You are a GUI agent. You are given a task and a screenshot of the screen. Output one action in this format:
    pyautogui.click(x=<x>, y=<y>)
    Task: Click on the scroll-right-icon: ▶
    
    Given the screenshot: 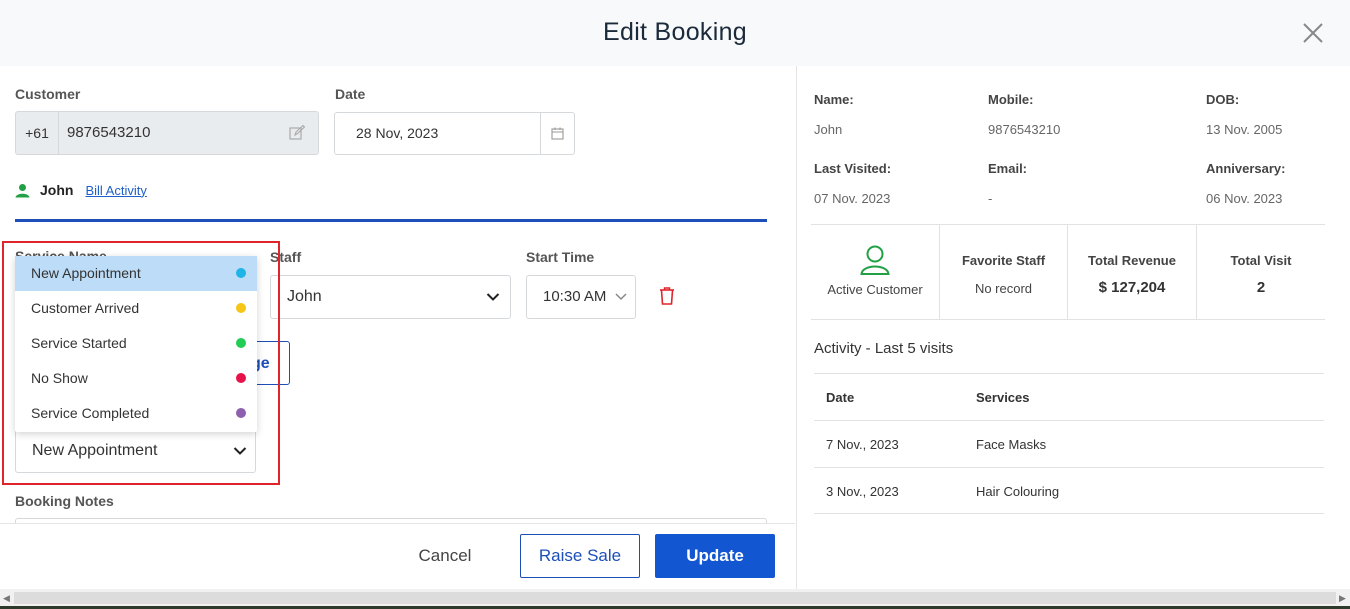 What is the action you would take?
    pyautogui.click(x=1342, y=598)
    